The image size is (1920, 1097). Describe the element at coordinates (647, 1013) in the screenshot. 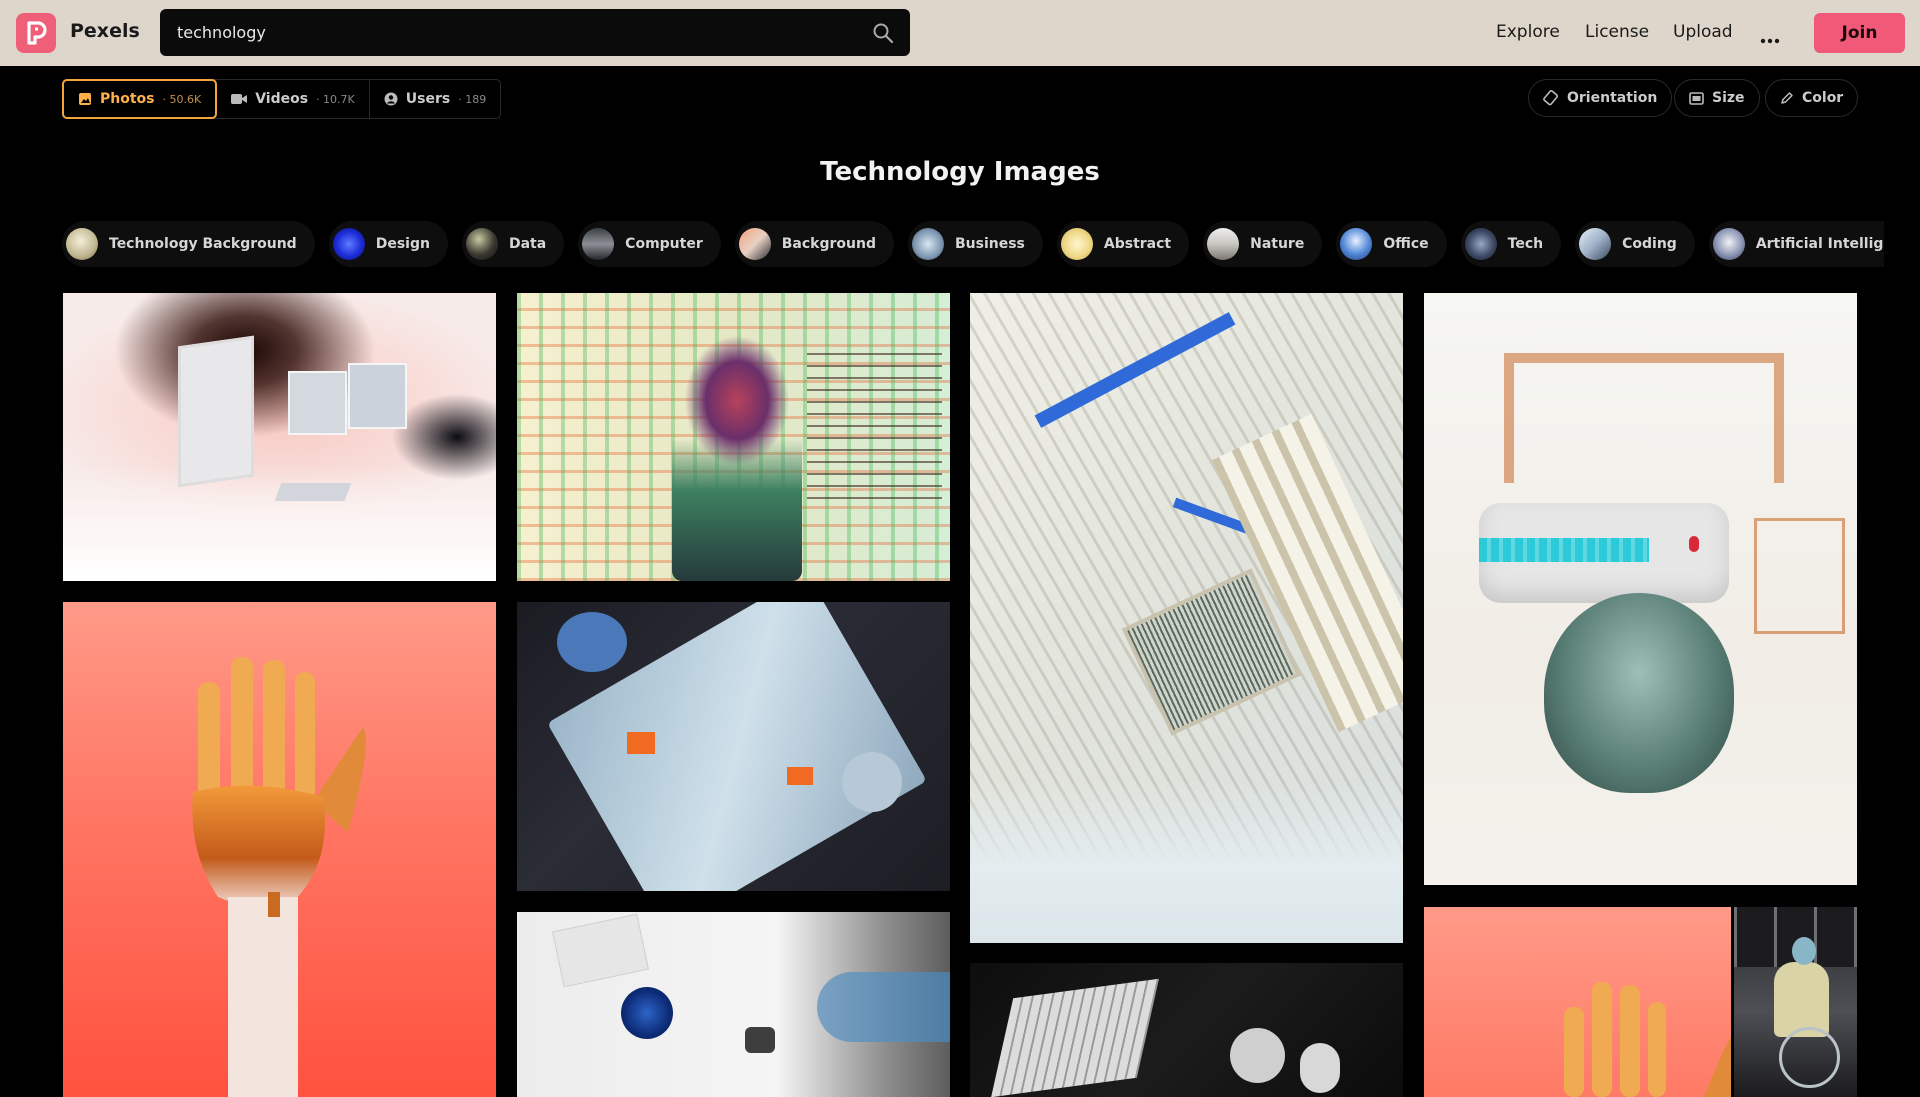

I see `blue-coaster` at that location.